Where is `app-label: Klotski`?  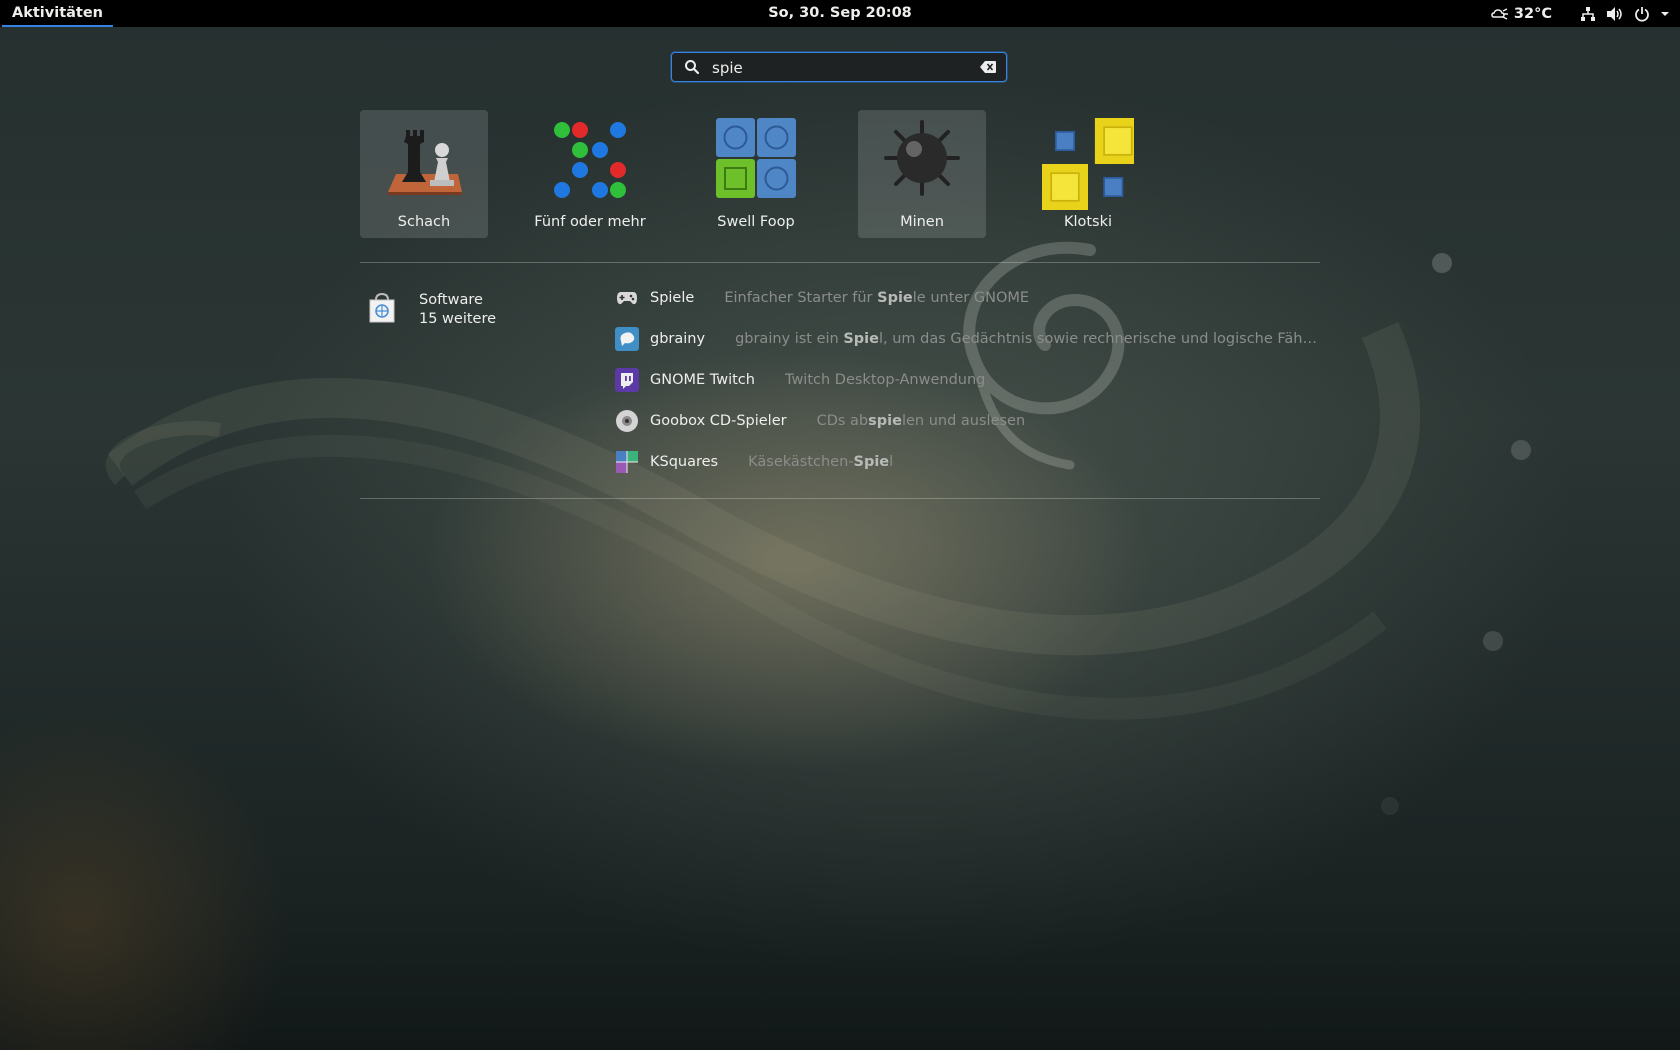
app-label: Klotski is located at coordinates (1088, 222).